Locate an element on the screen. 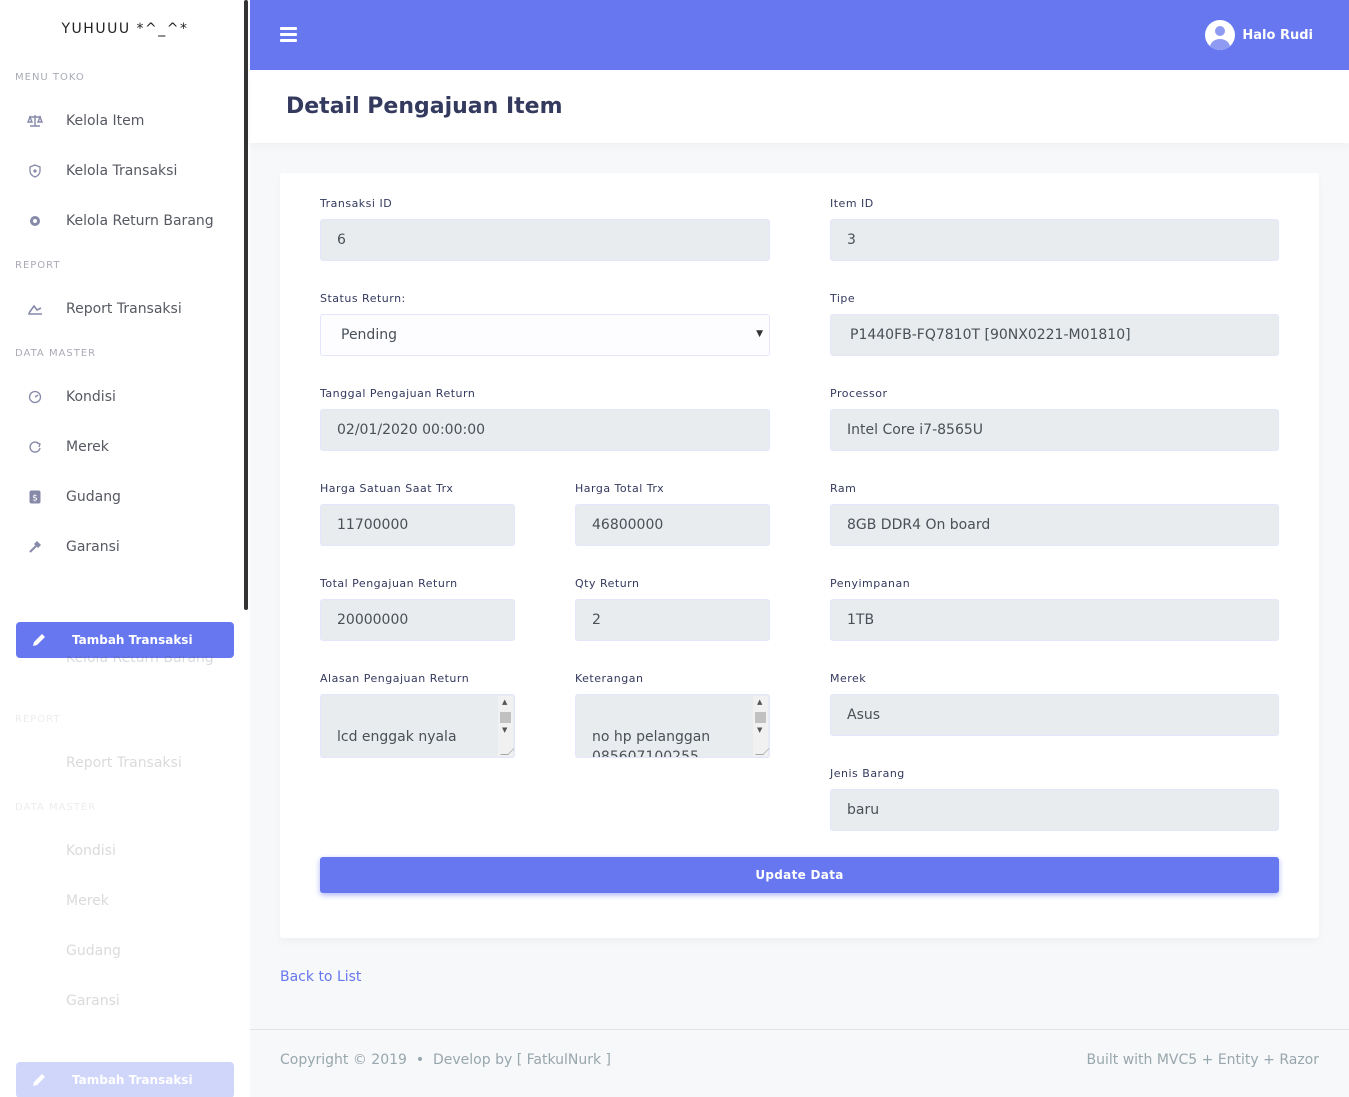  field-merek: Merek Asus is located at coordinates (1054, 704).